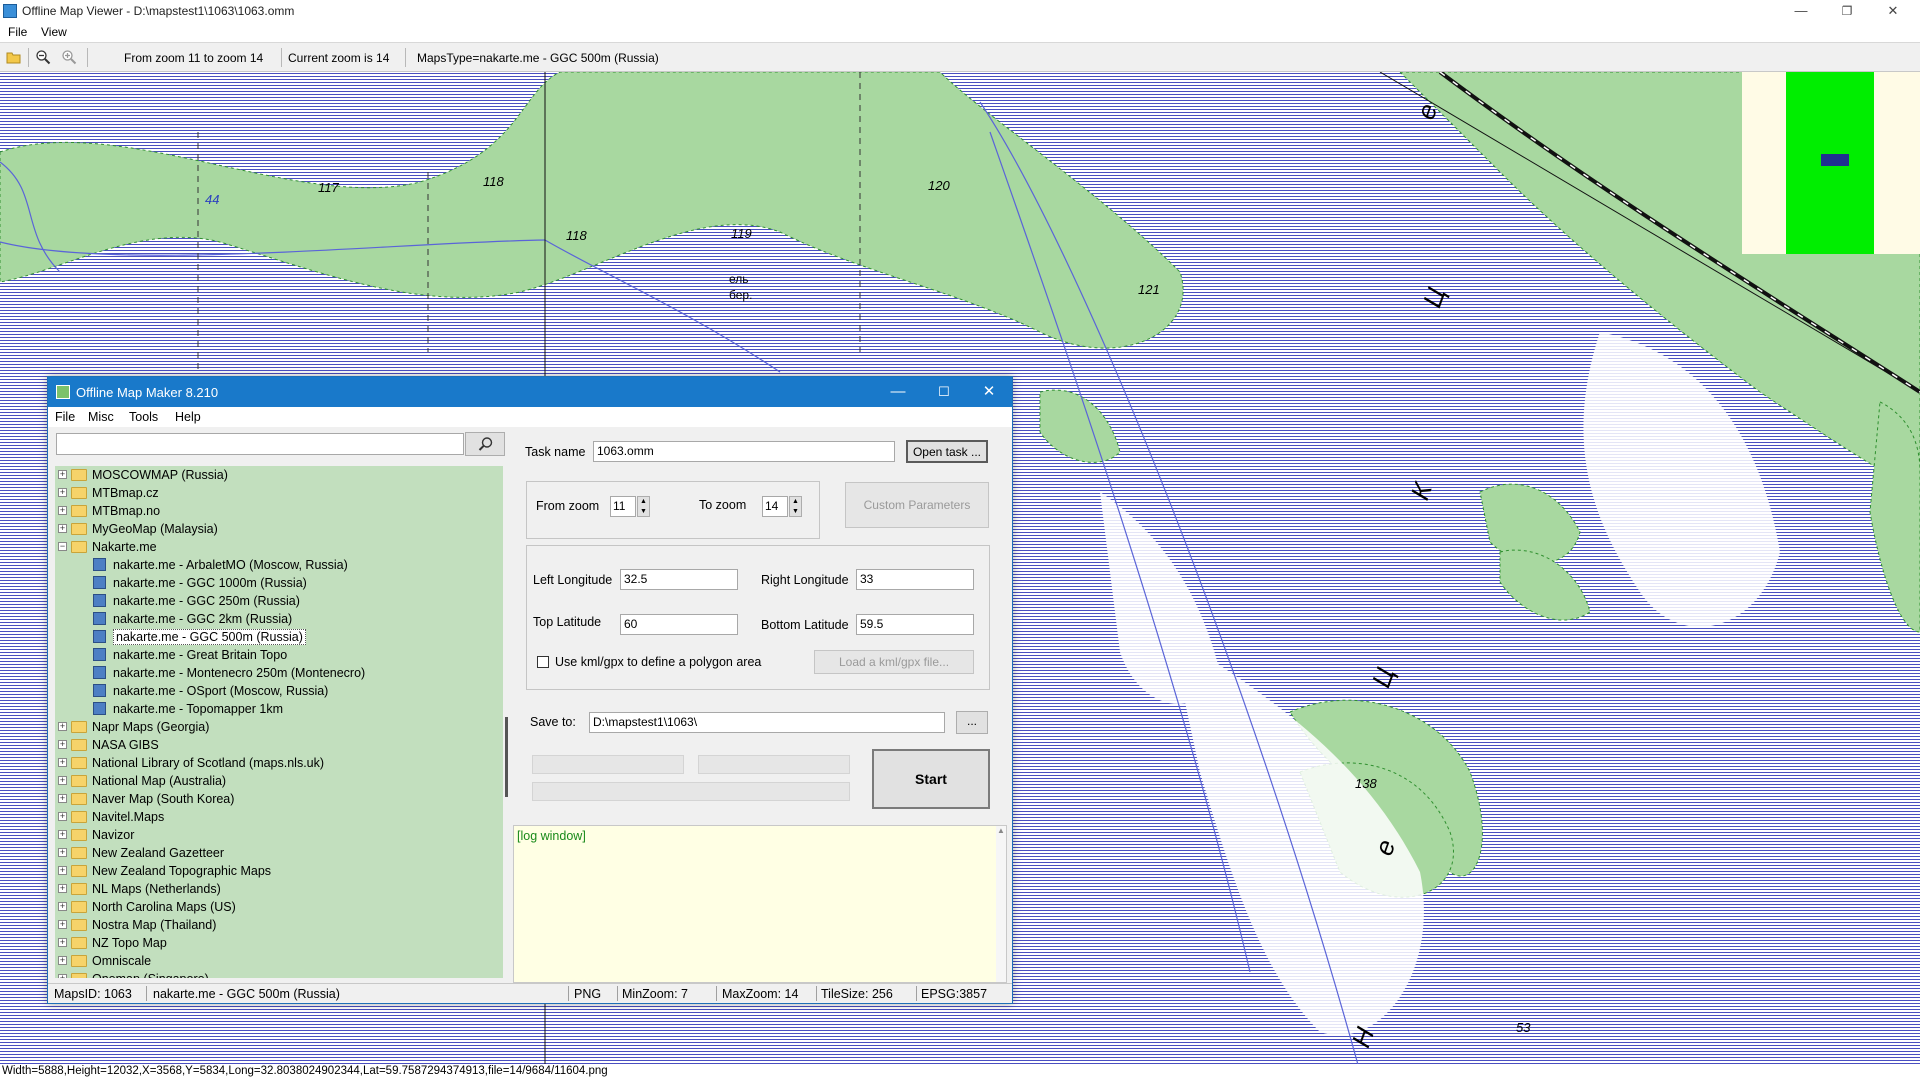 The image size is (1920, 1080). What do you see at coordinates (275, 655) in the screenshot?
I see `tree-map-item: nakarte.me - Great Britain Topo` at bounding box center [275, 655].